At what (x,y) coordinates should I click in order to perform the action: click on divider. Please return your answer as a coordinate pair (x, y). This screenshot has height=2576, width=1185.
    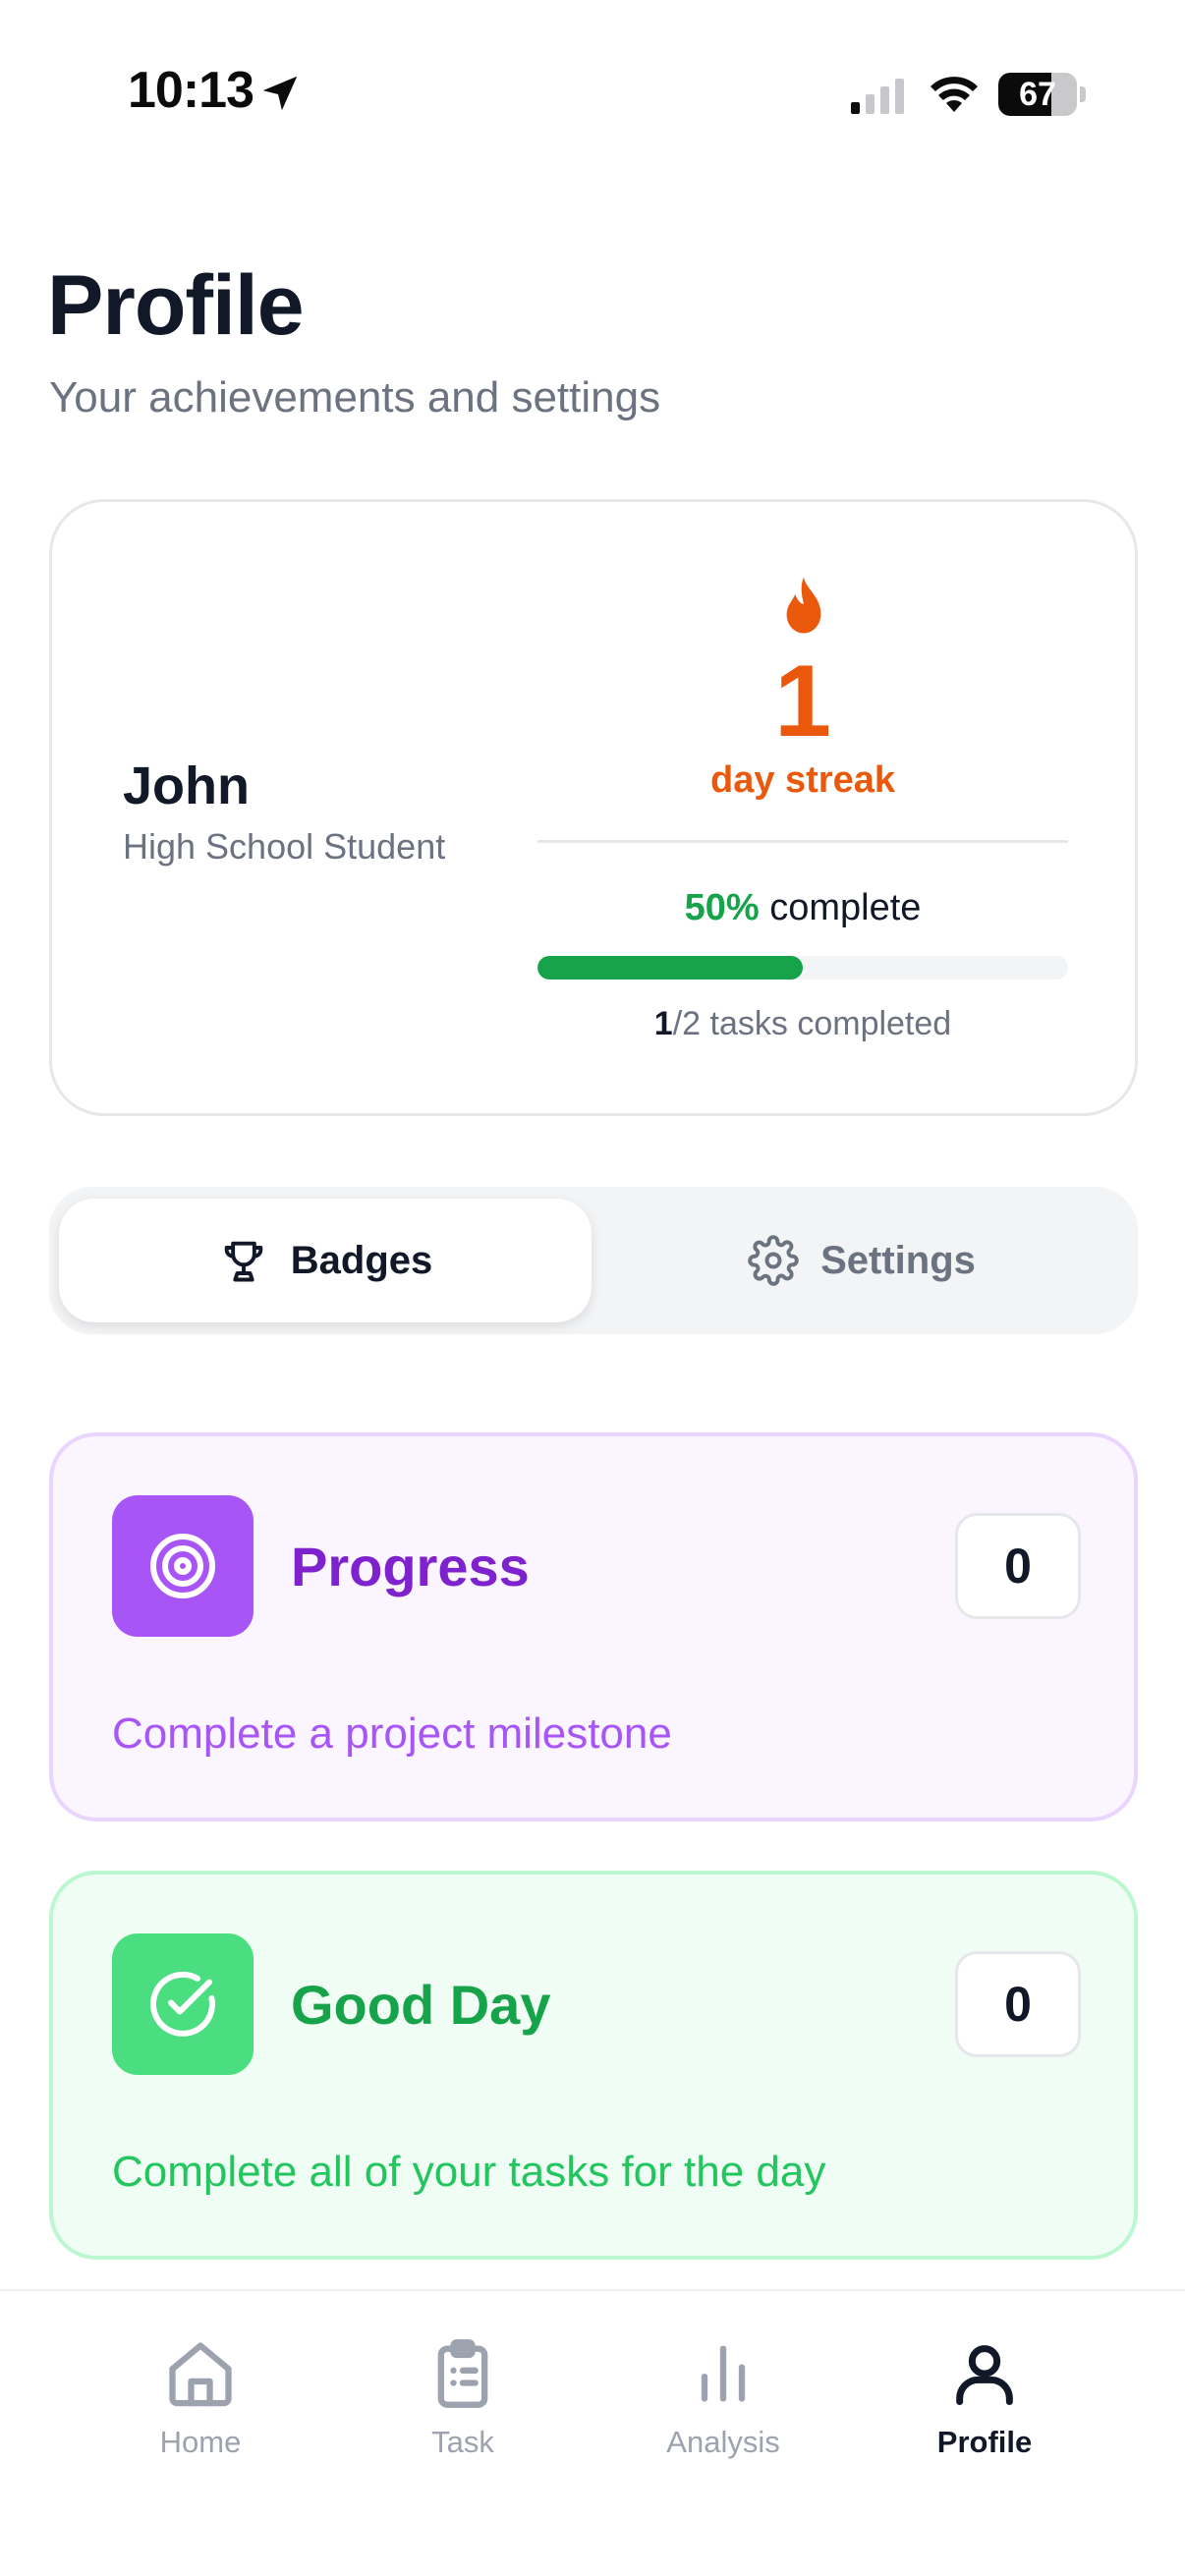
    Looking at the image, I should click on (803, 841).